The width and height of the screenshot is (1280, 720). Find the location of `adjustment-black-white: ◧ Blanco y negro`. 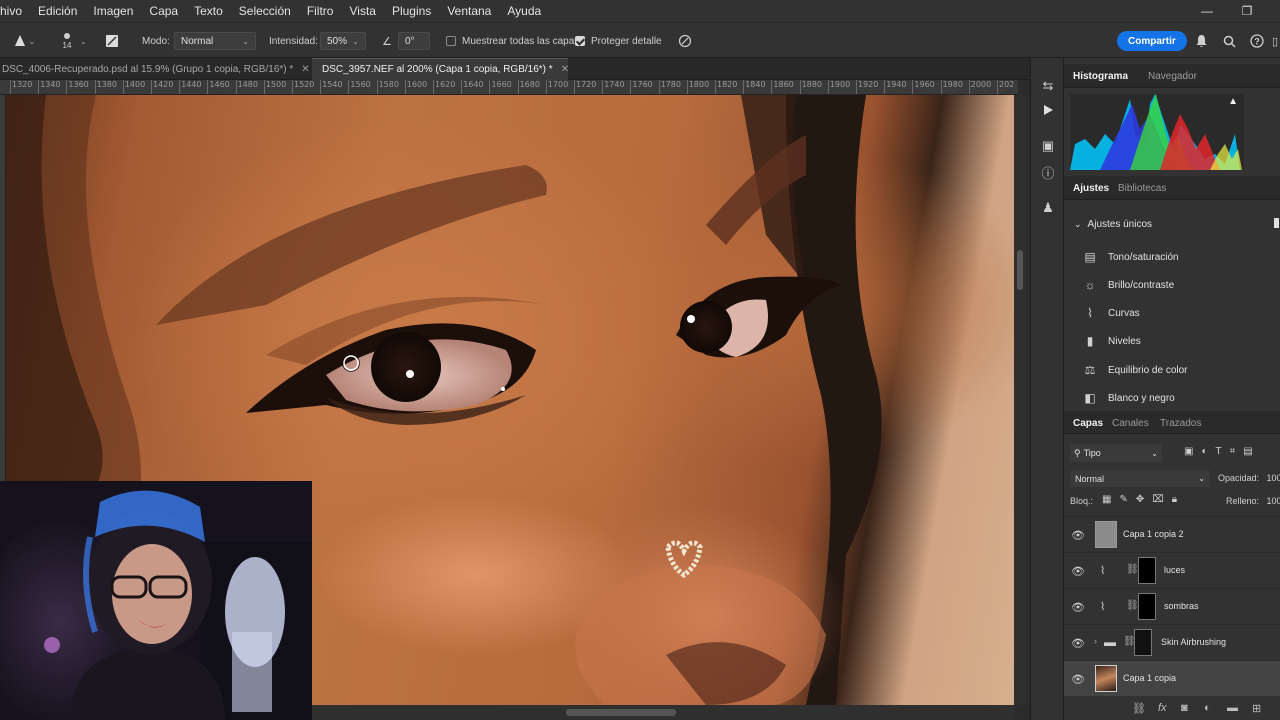

adjustment-black-white: ◧ Blanco y negro is located at coordinates (1128, 398).